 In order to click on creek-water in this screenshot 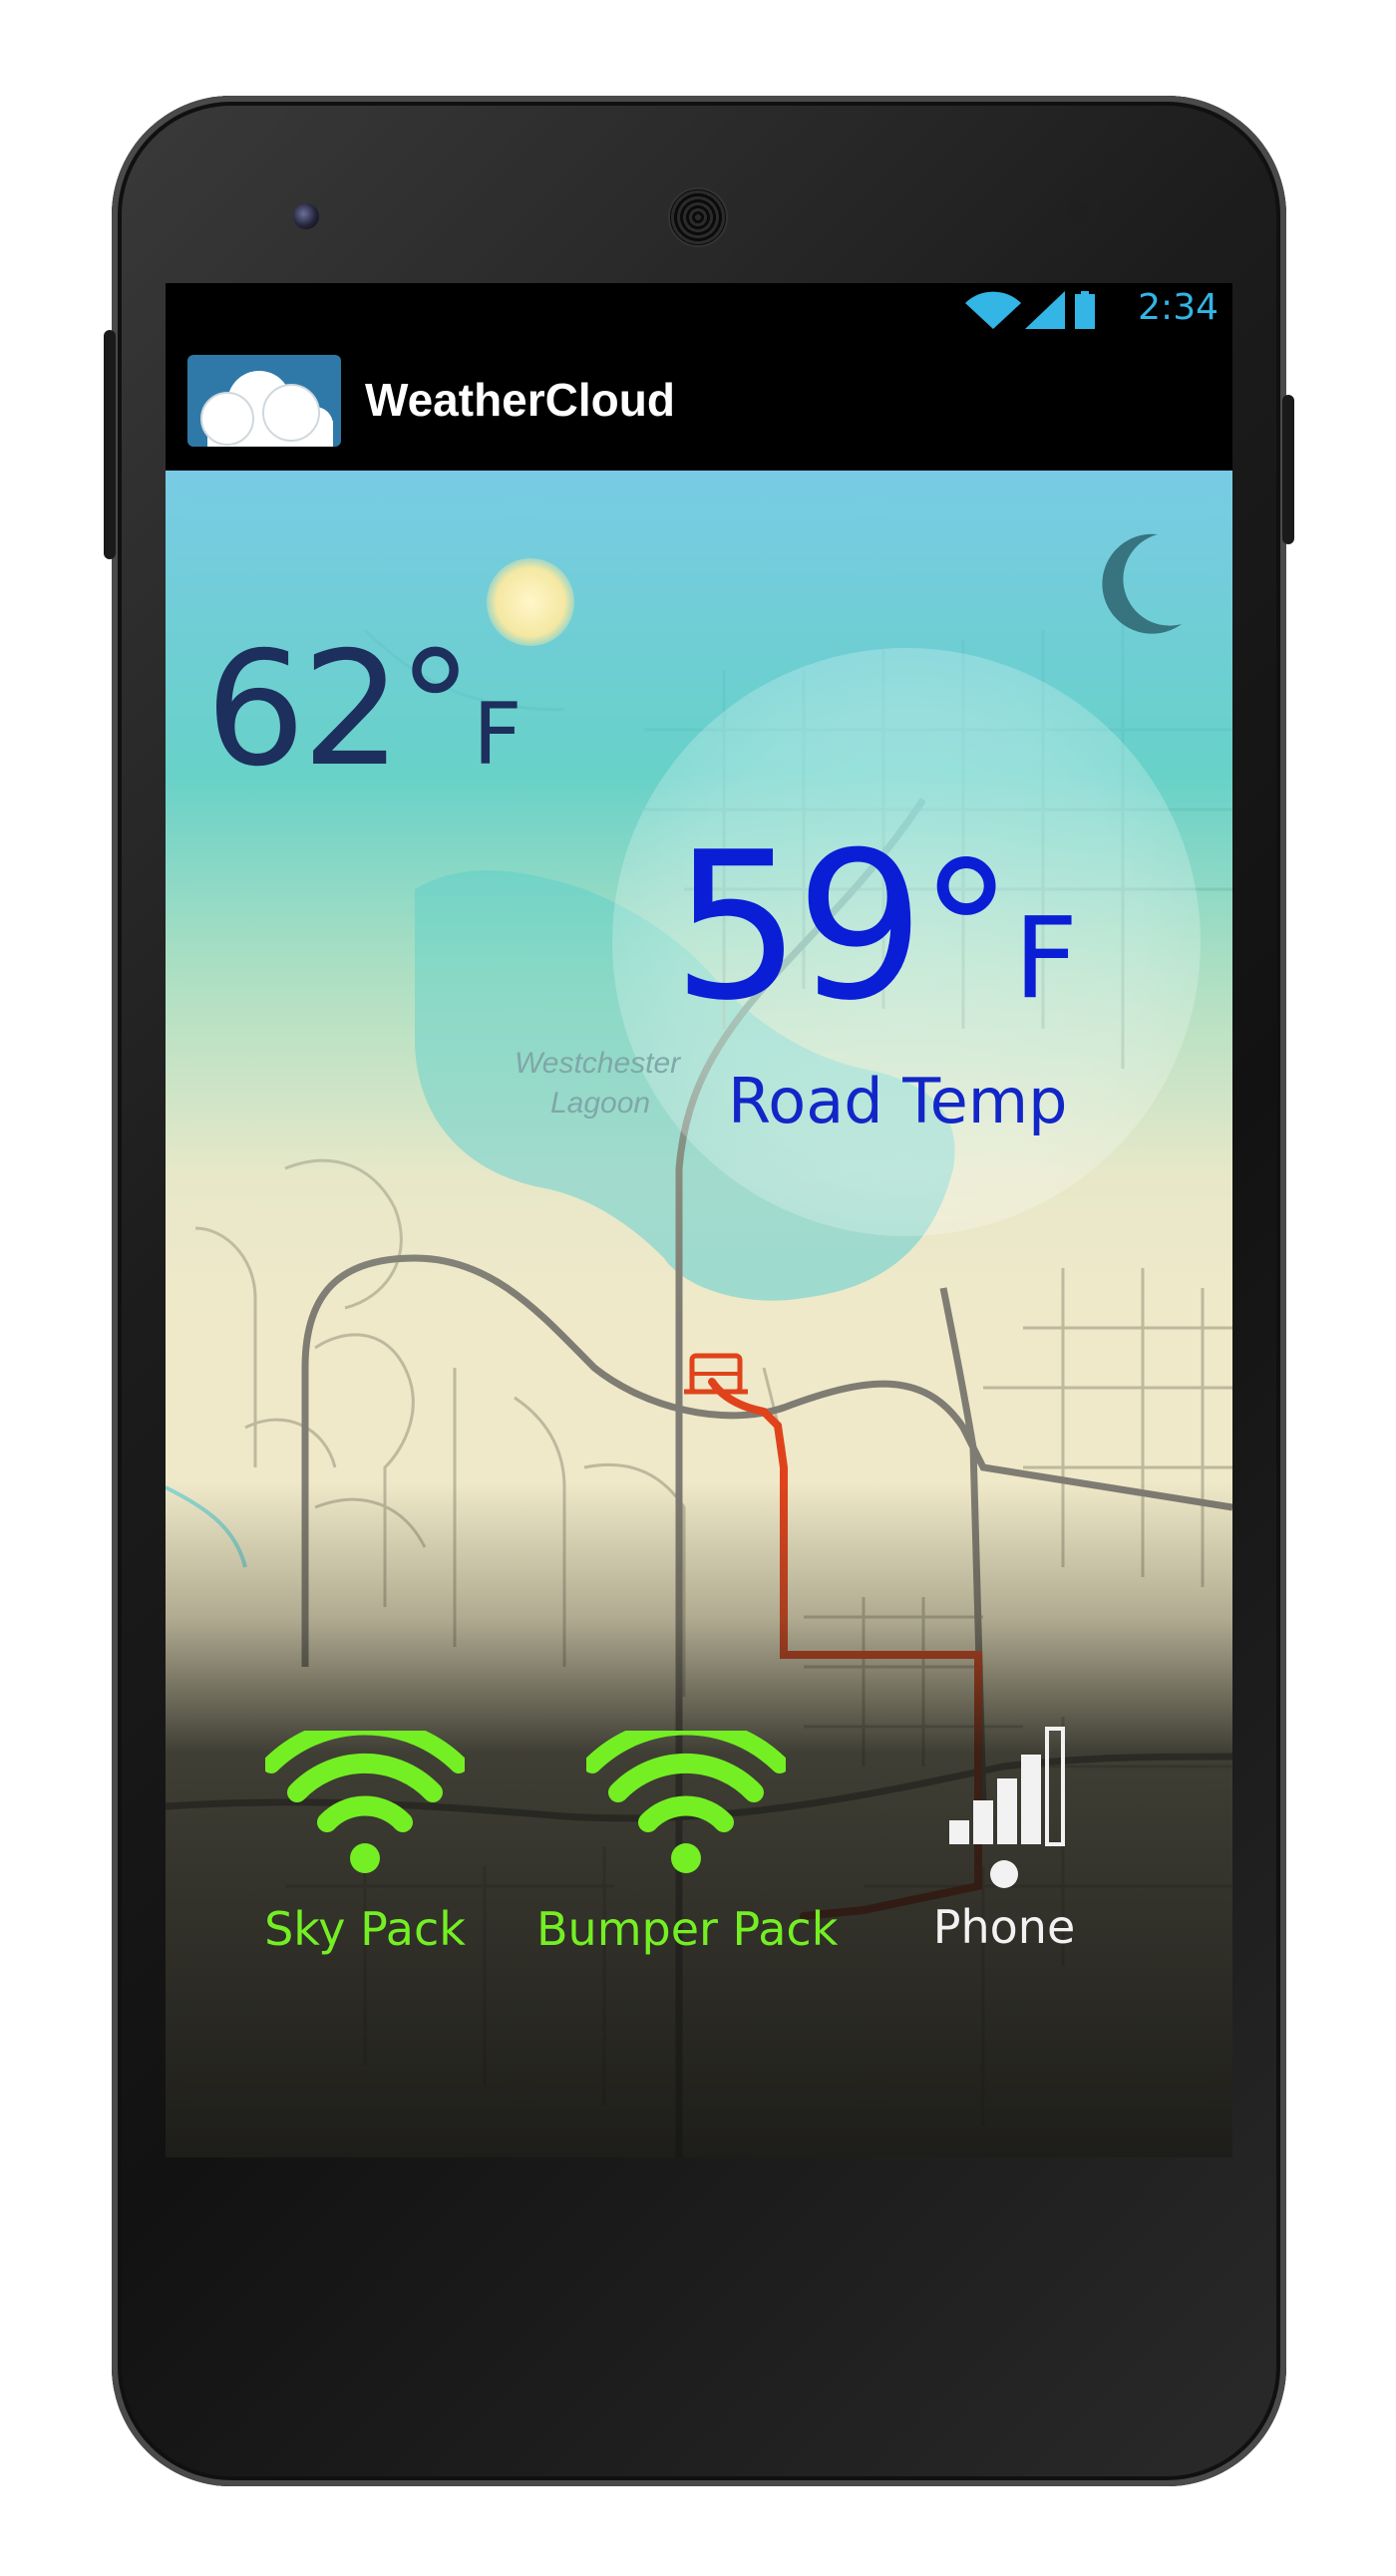, I will do `click(206, 1526)`.